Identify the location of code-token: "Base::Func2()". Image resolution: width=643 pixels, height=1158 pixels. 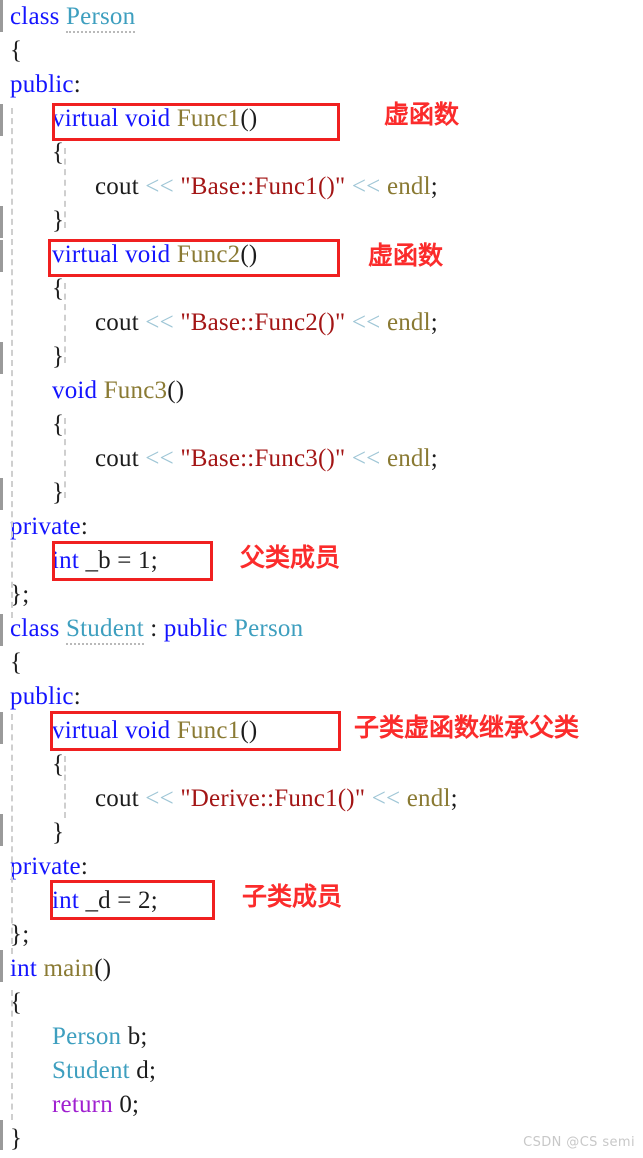
(263, 322).